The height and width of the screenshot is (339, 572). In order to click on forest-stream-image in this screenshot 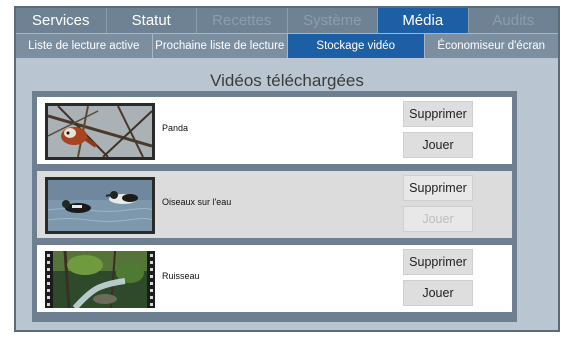, I will do `click(100, 279)`.